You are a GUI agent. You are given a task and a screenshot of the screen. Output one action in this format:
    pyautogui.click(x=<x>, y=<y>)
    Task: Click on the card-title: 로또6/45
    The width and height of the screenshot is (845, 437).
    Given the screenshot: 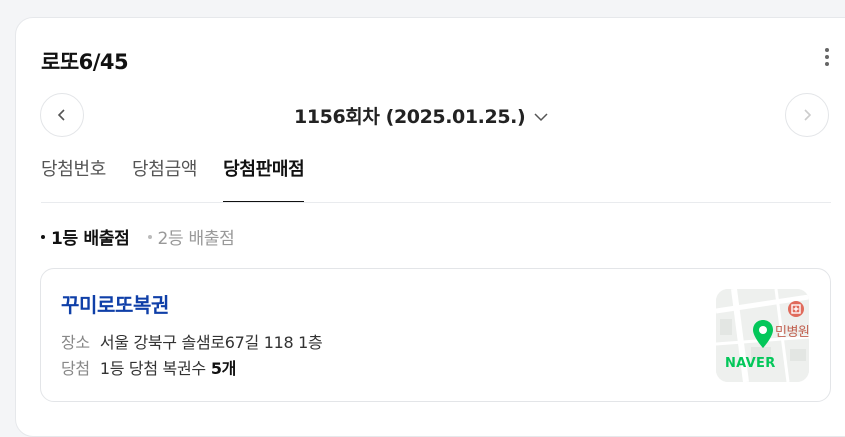 What is the action you would take?
    pyautogui.click(x=85, y=62)
    